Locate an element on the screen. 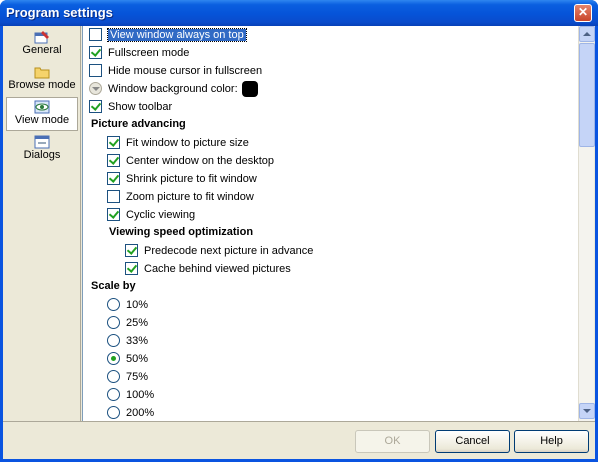 The width and height of the screenshot is (598, 462). scale-by-header: Scale by is located at coordinates (113, 286).